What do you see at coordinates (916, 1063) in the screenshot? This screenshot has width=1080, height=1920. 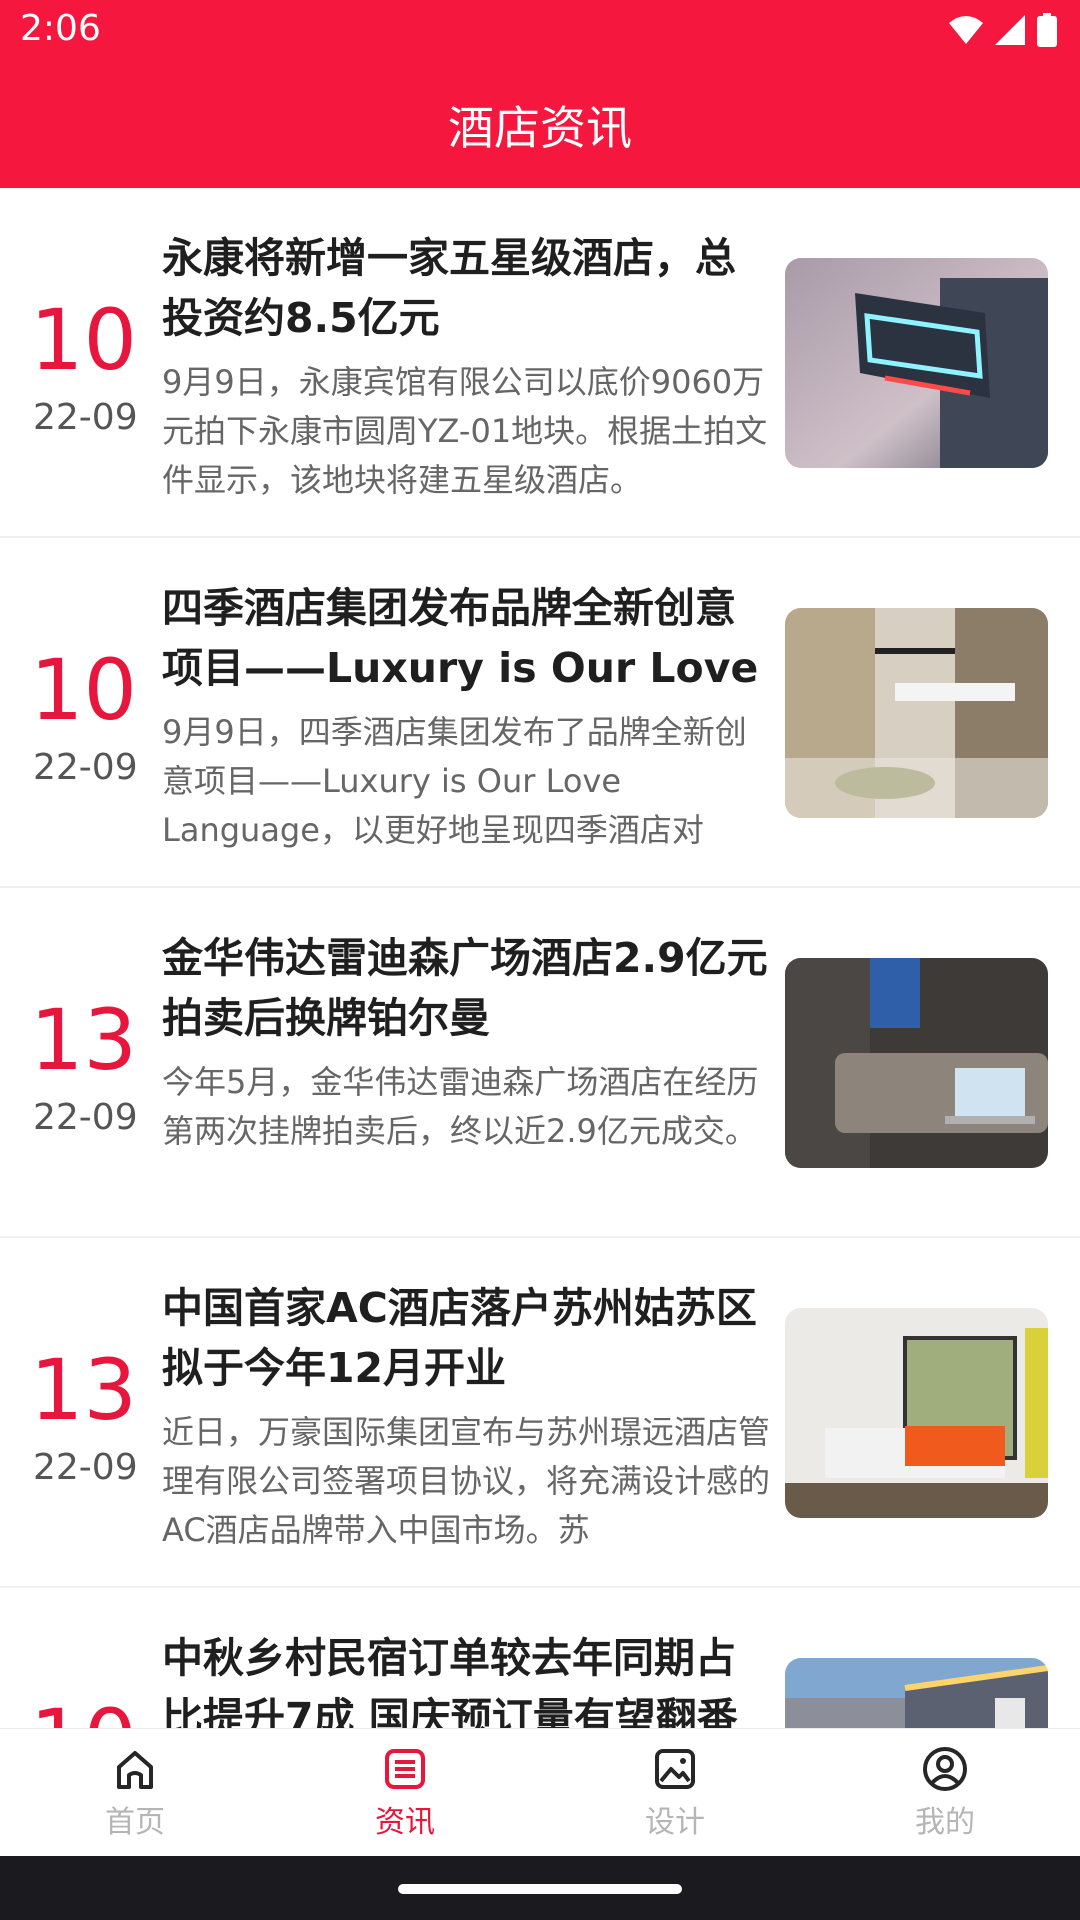 I see `sofa-laptop-image` at bounding box center [916, 1063].